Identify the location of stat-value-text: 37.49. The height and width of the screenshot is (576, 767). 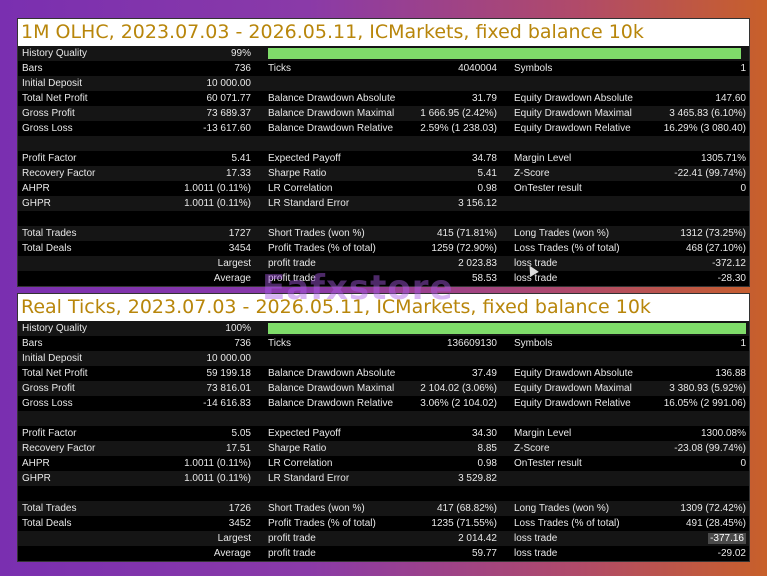
(484, 373).